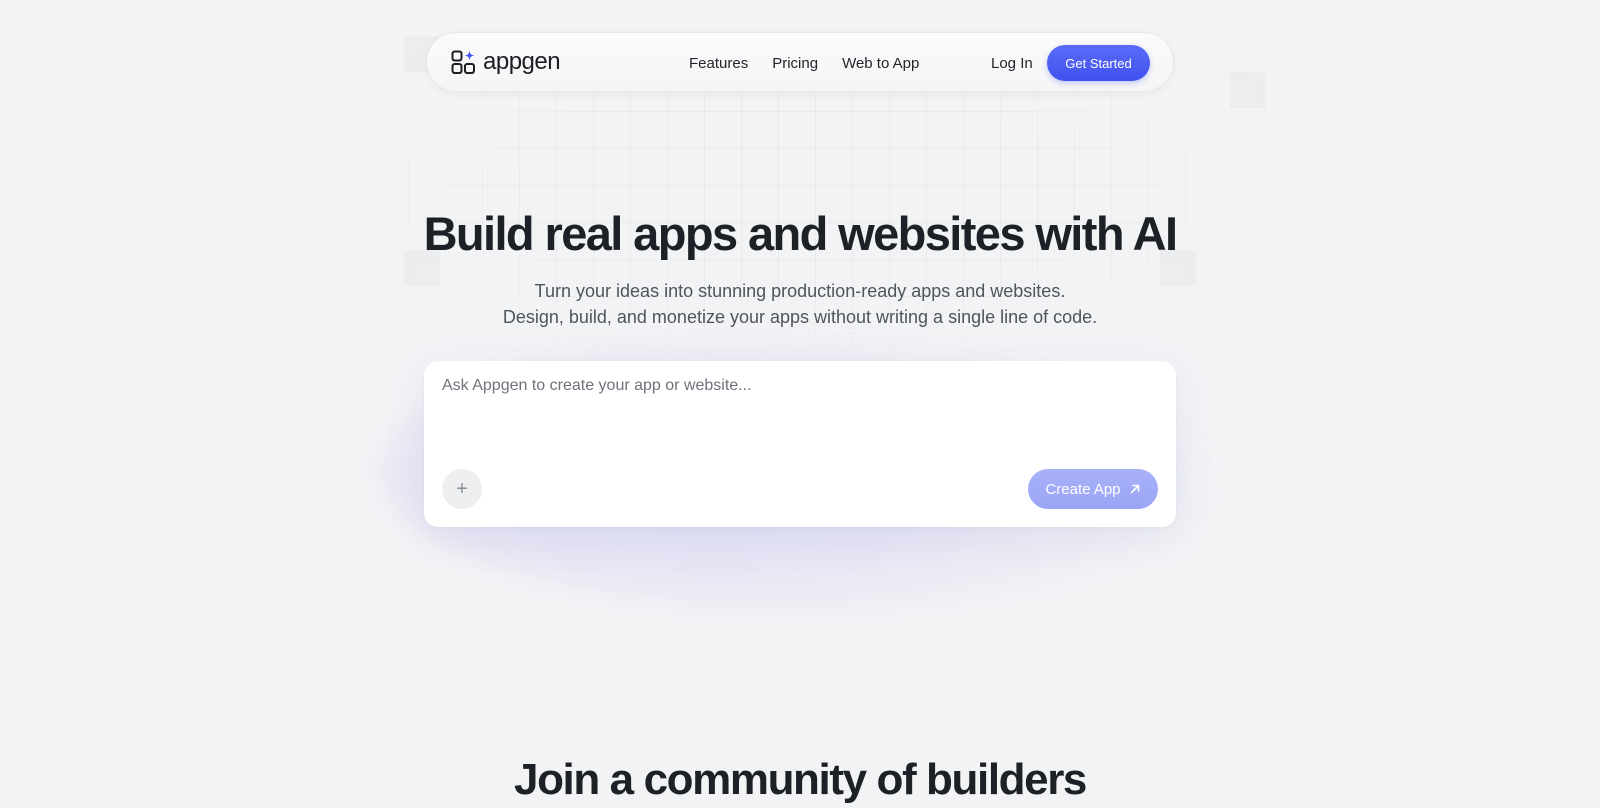  What do you see at coordinates (800, 444) in the screenshot?
I see `prompt-card: + Create App` at bounding box center [800, 444].